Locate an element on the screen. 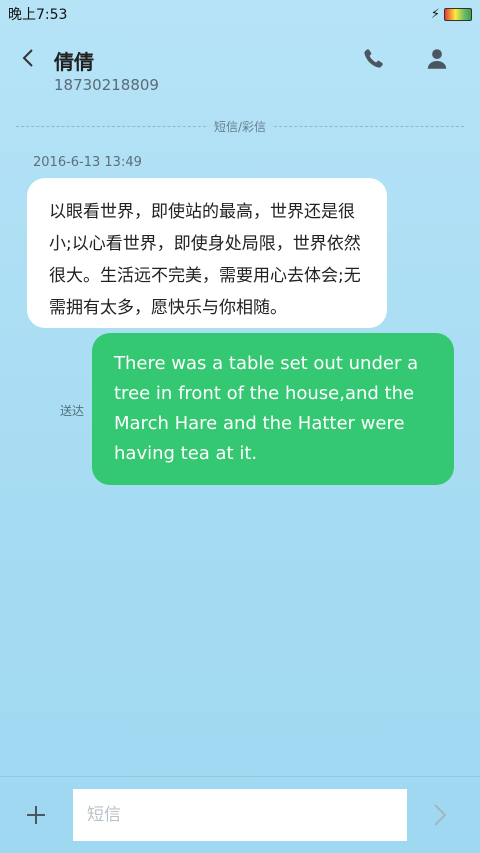 The height and width of the screenshot is (853, 480). channel-label: 短信/彩信 is located at coordinates (240, 126).